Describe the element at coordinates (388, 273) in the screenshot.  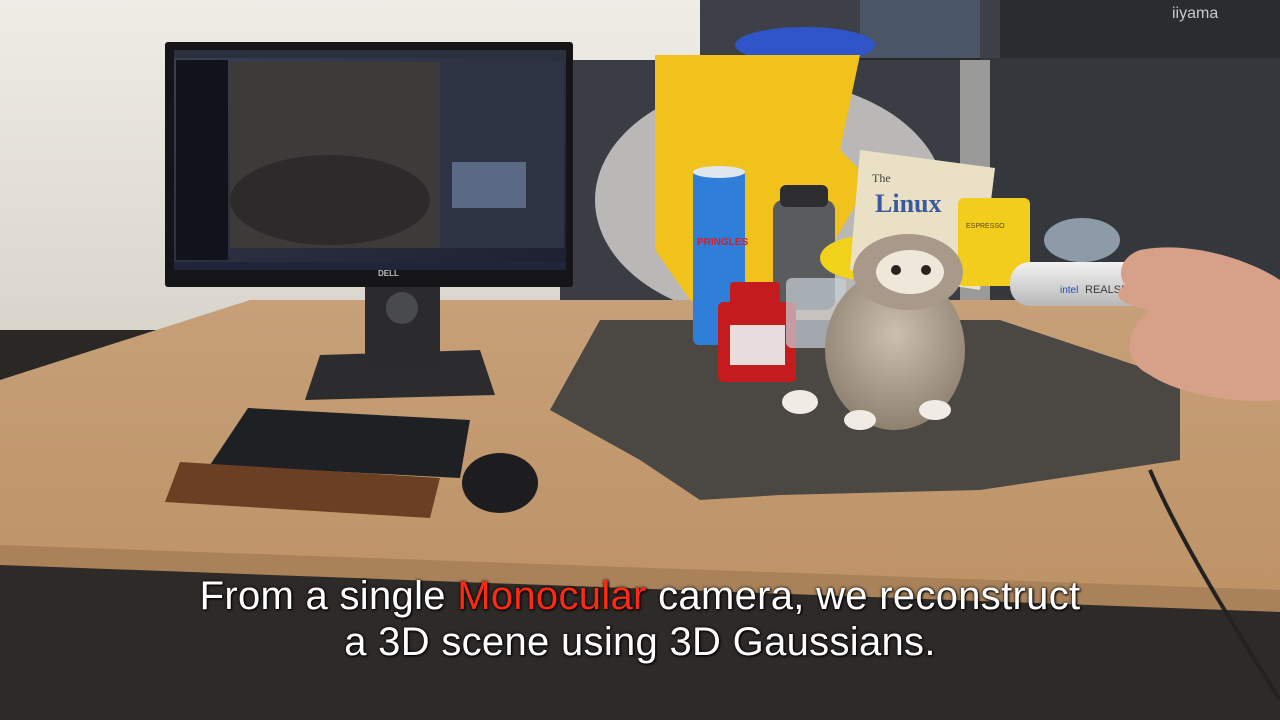
I see `monitor-brand: DELL` at that location.